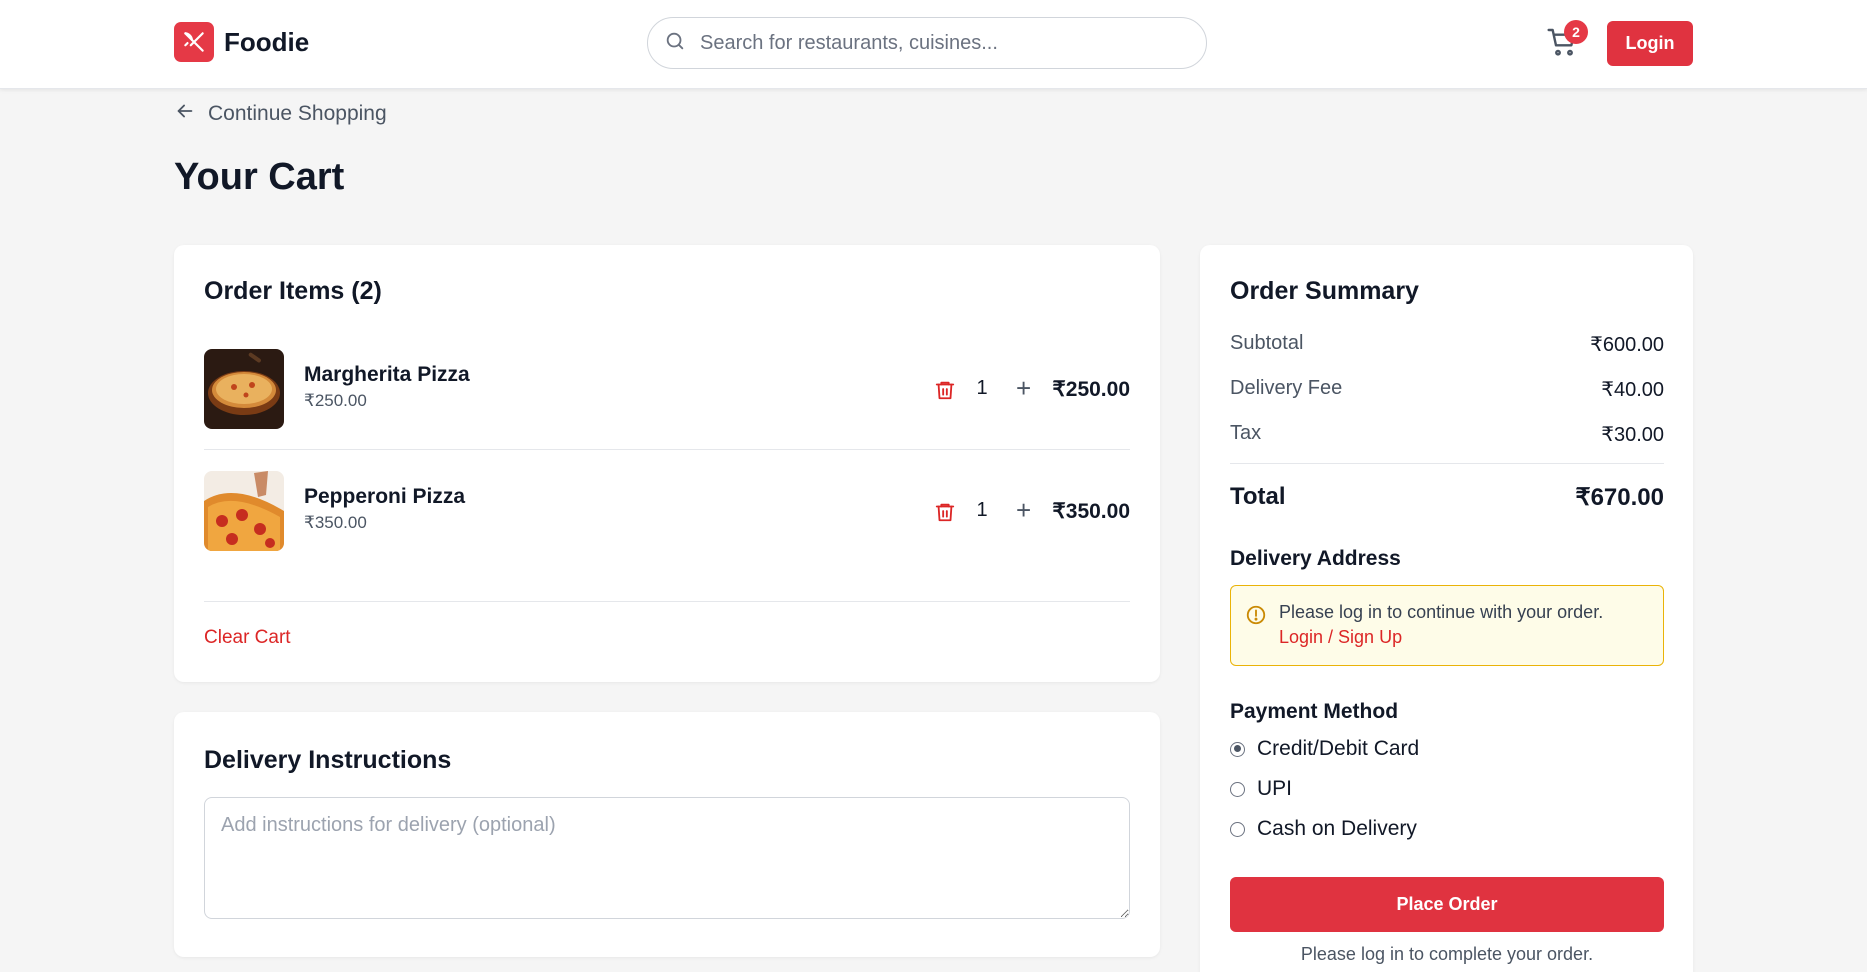  I want to click on total-label: Total, so click(1258, 496).